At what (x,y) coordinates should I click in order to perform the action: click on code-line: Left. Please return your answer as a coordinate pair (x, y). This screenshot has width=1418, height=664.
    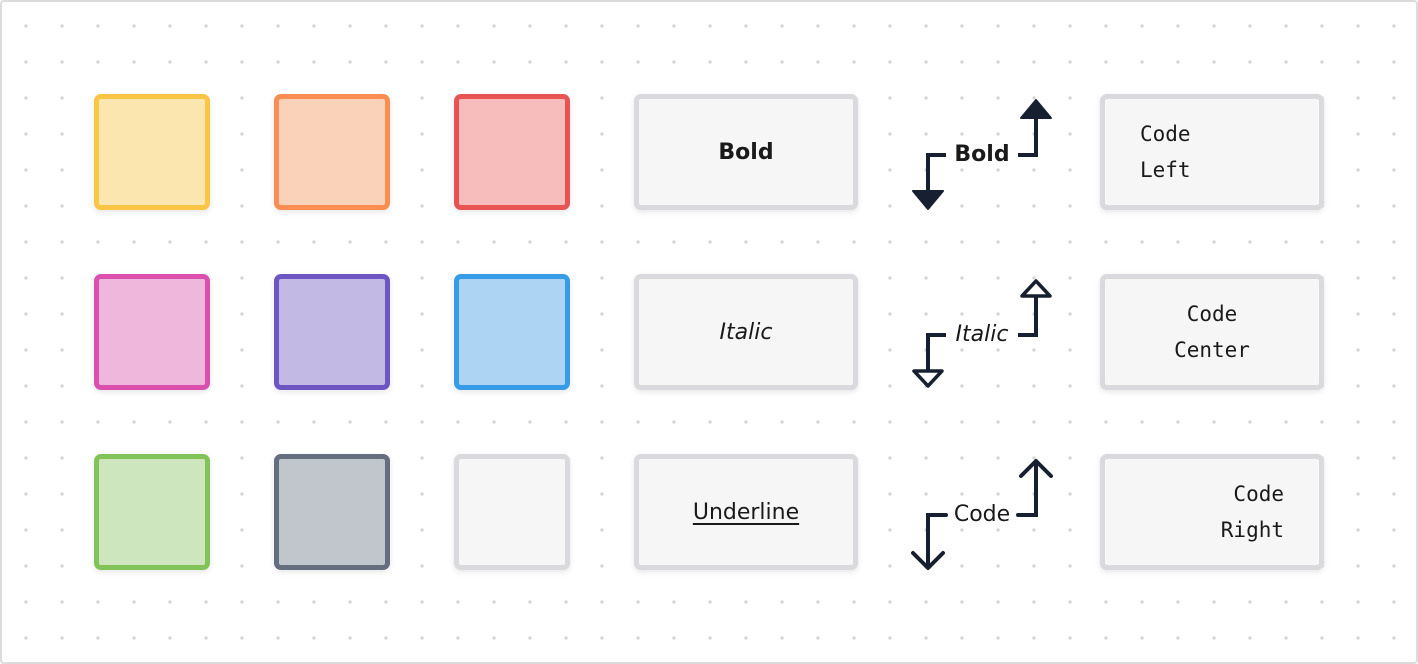
    Looking at the image, I should click on (1165, 170).